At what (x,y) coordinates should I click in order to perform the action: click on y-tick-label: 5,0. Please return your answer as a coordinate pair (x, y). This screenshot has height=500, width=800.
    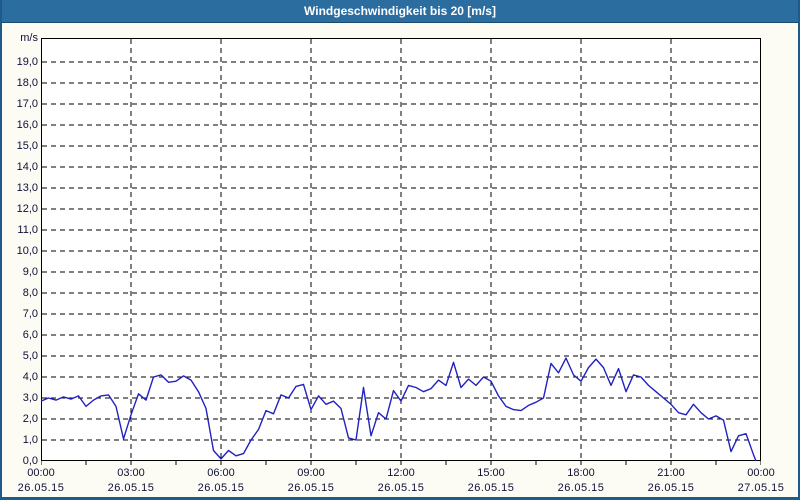
    Looking at the image, I should click on (30, 356).